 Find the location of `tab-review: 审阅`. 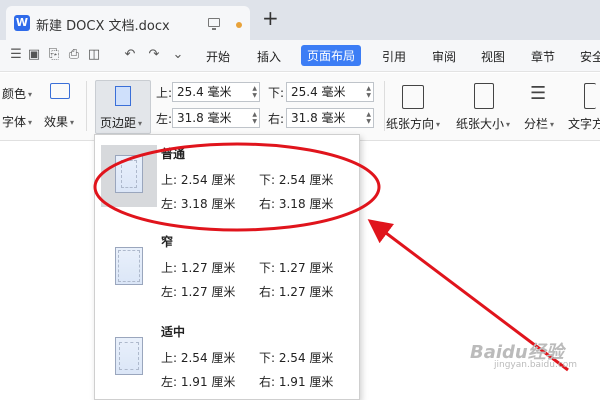

tab-review: 审阅 is located at coordinates (444, 56).